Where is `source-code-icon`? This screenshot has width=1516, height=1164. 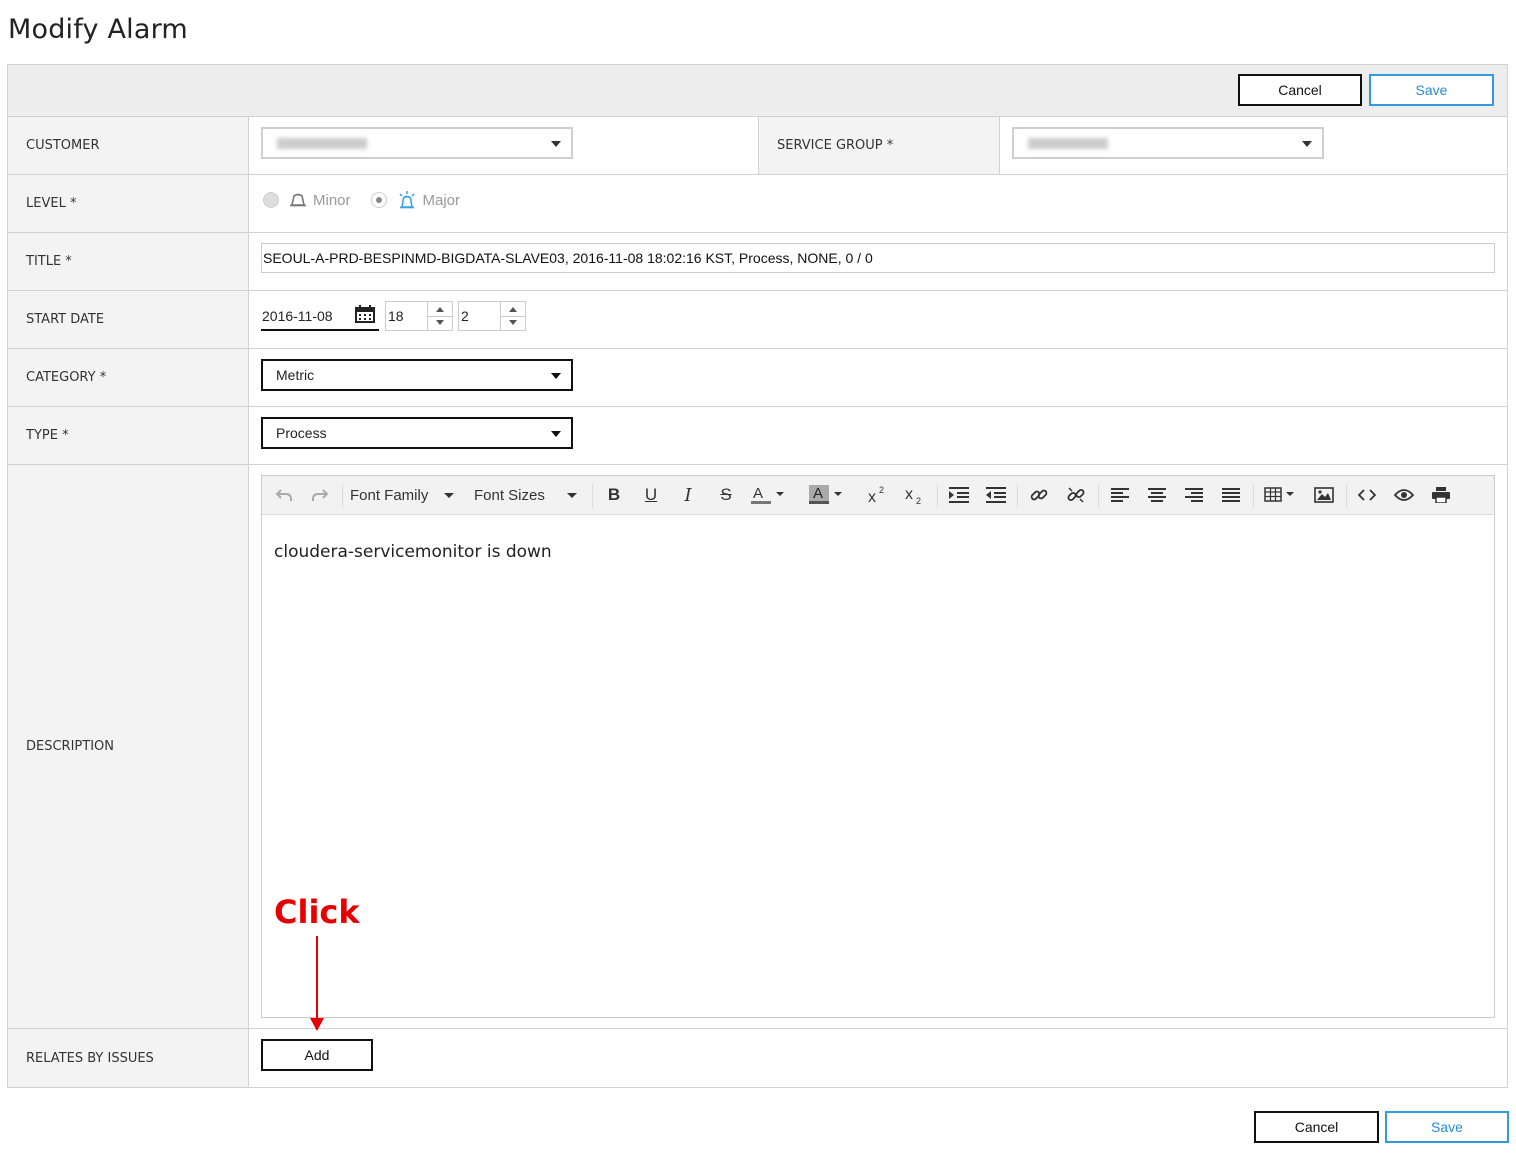
source-code-icon is located at coordinates (1367, 495).